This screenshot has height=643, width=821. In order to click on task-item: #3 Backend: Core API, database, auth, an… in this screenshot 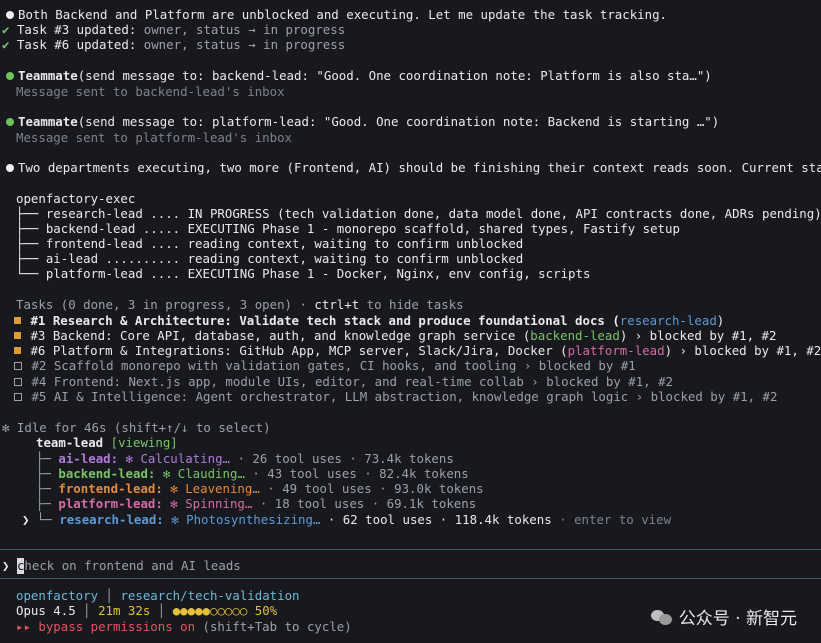, I will do `click(394, 336)`.